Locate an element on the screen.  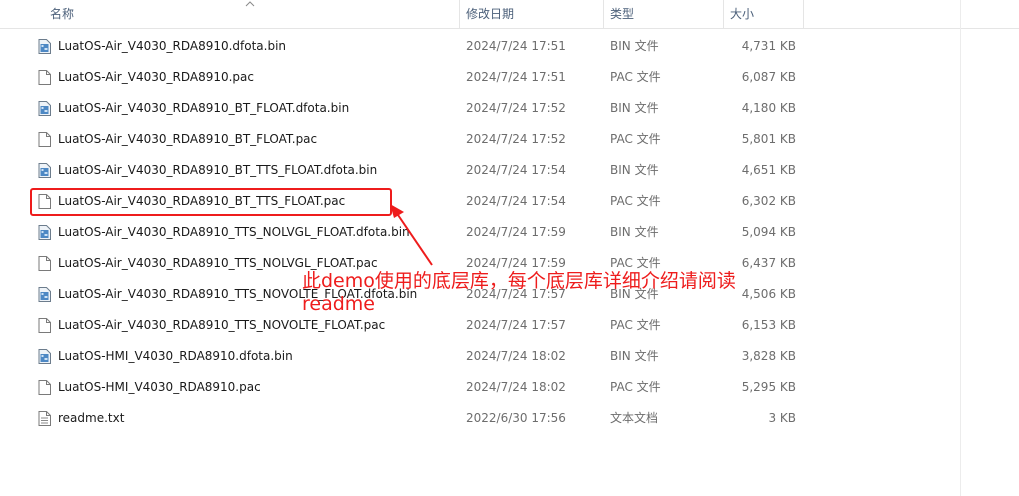
file-name: LuatOS-HMI_V4030_RDA8910.pac is located at coordinates (159, 387).